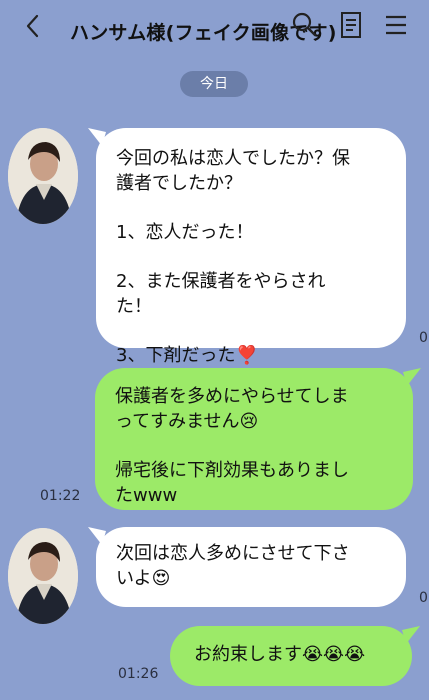 This screenshot has height=700, width=429. Describe the element at coordinates (185, 232) in the screenshot. I see `message-line: 1、恋人だった！` at that location.